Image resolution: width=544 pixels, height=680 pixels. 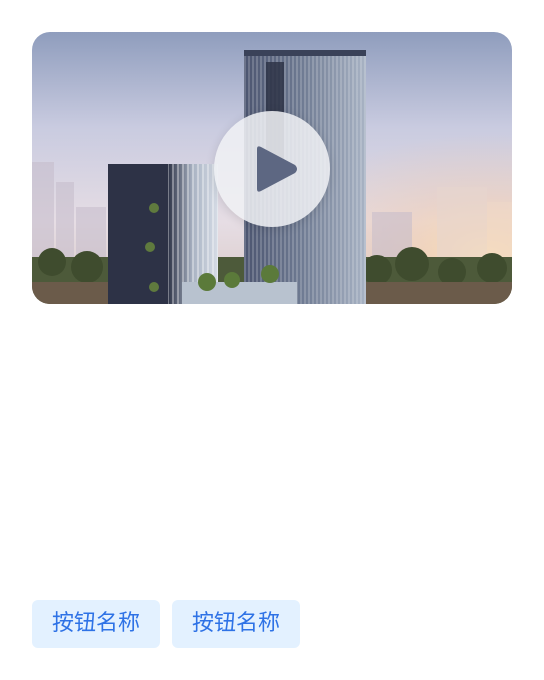 What do you see at coordinates (236, 624) in the screenshot?
I see `action-button-2: 按钮名称` at bounding box center [236, 624].